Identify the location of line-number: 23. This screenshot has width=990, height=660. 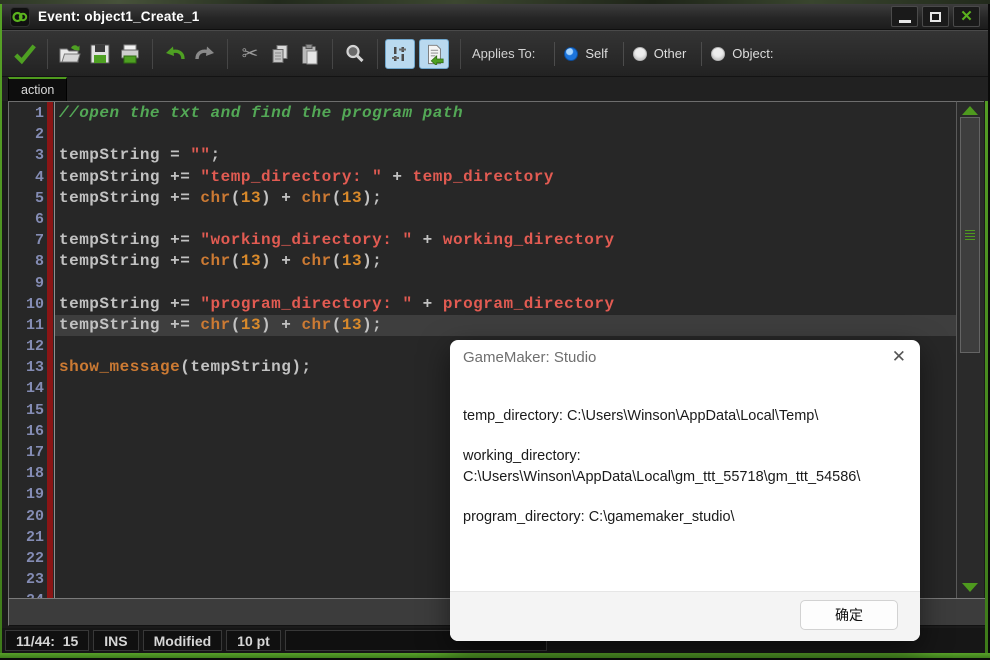
(34, 580).